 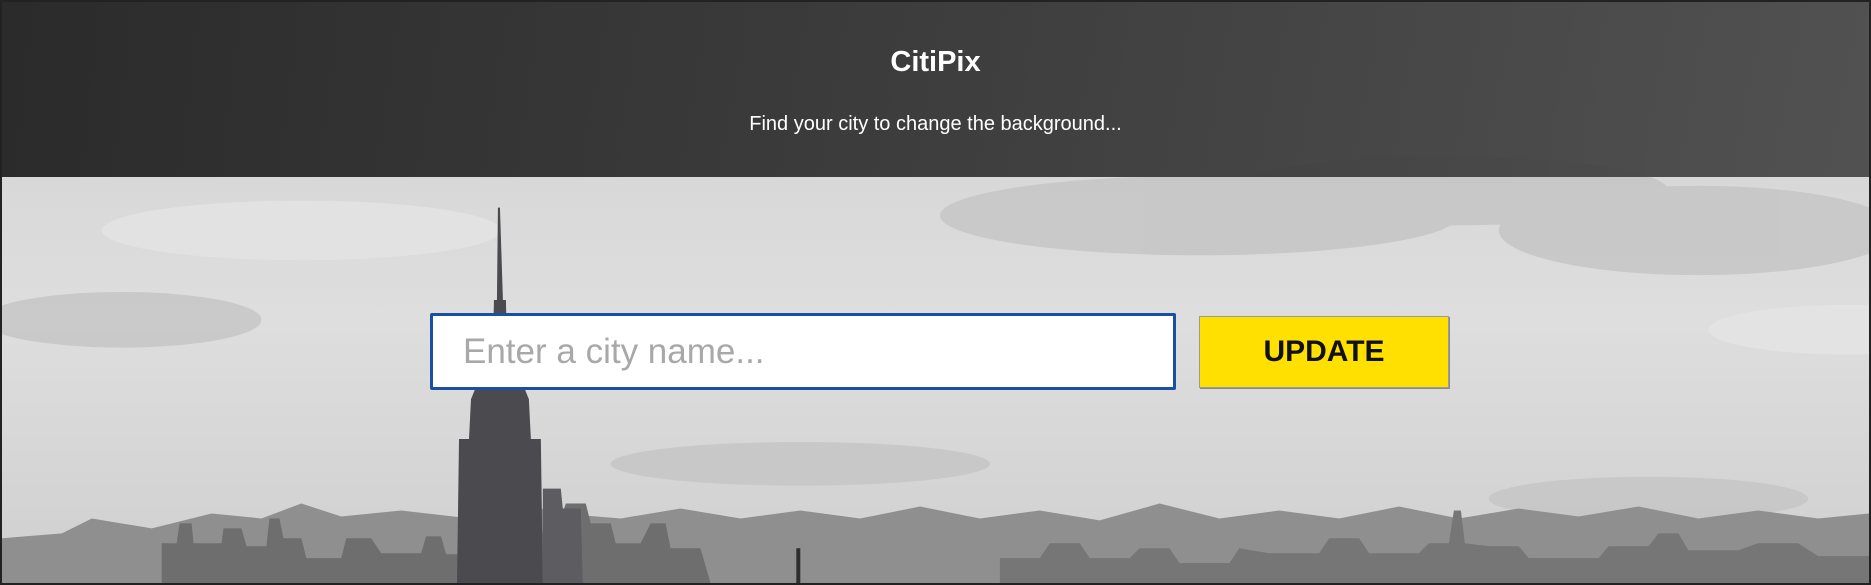 What do you see at coordinates (803, 351) in the screenshot?
I see `city-search-input` at bounding box center [803, 351].